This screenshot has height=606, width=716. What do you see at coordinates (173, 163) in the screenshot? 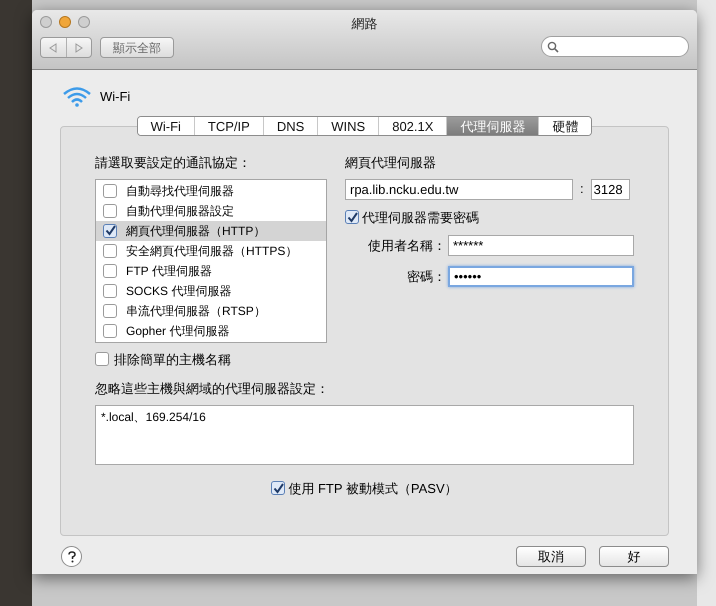
I see `protocols-label: 請選取要設定的通訊協定：` at bounding box center [173, 163].